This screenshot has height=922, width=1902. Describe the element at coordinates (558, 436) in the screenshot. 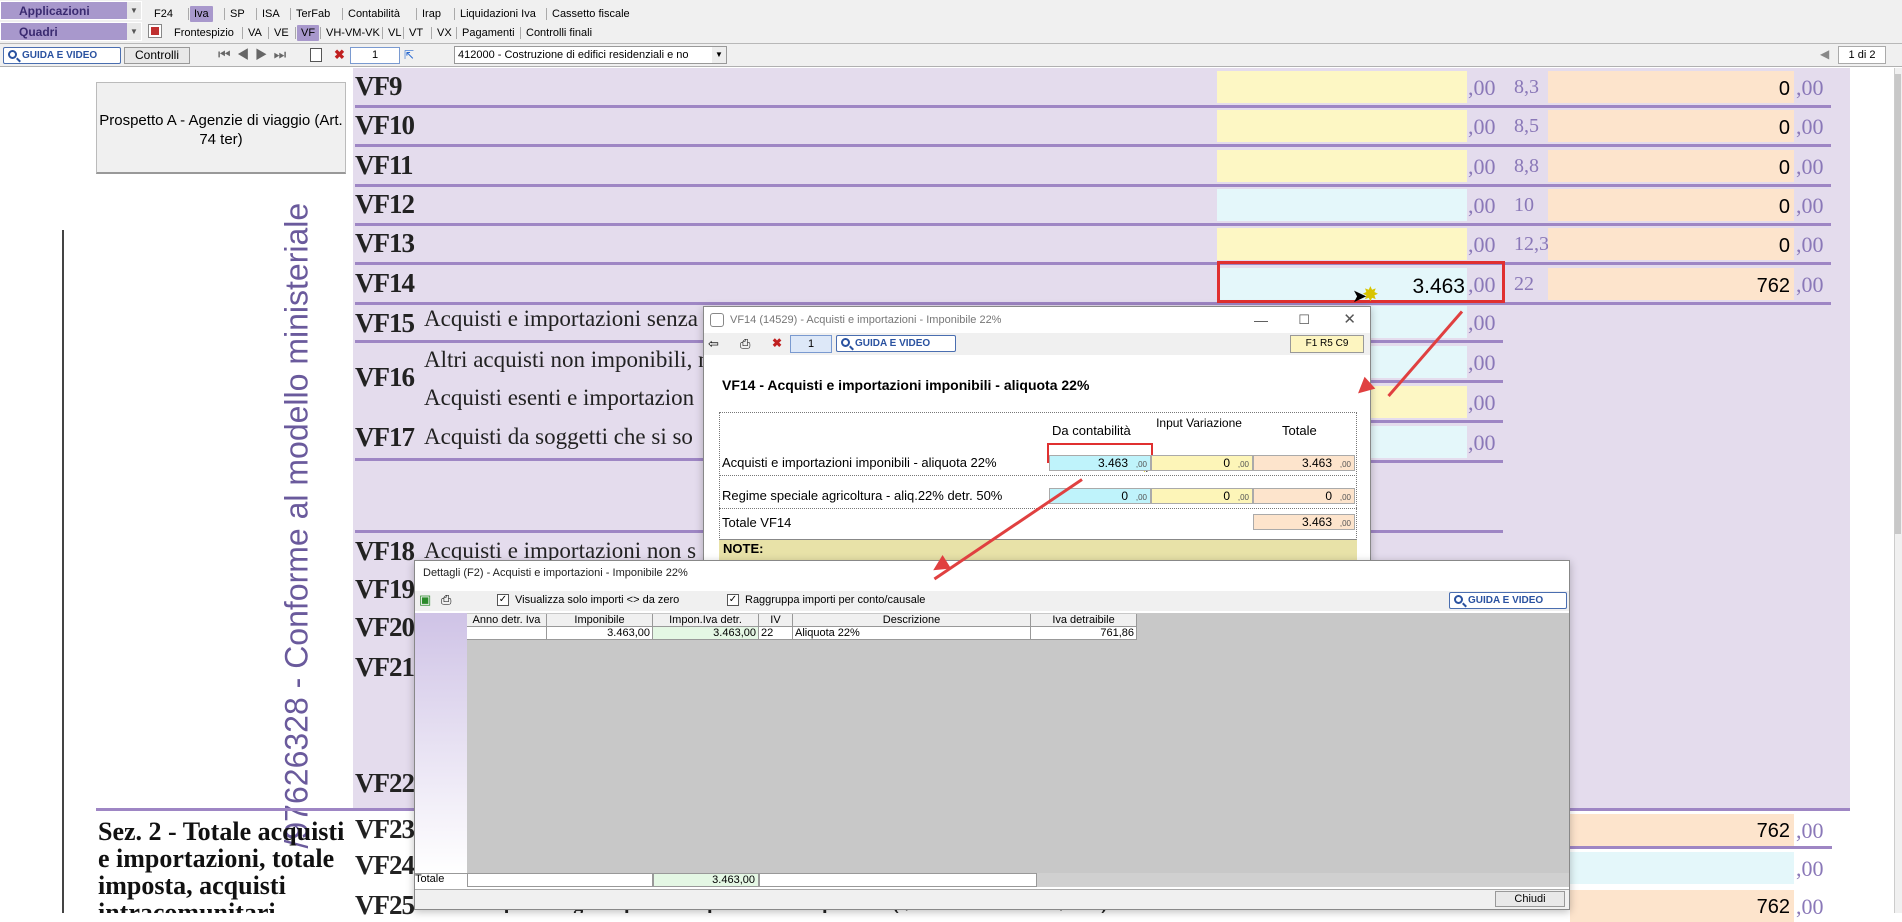

I see `vf17-label: Acquisti da soggetti che si so` at that location.